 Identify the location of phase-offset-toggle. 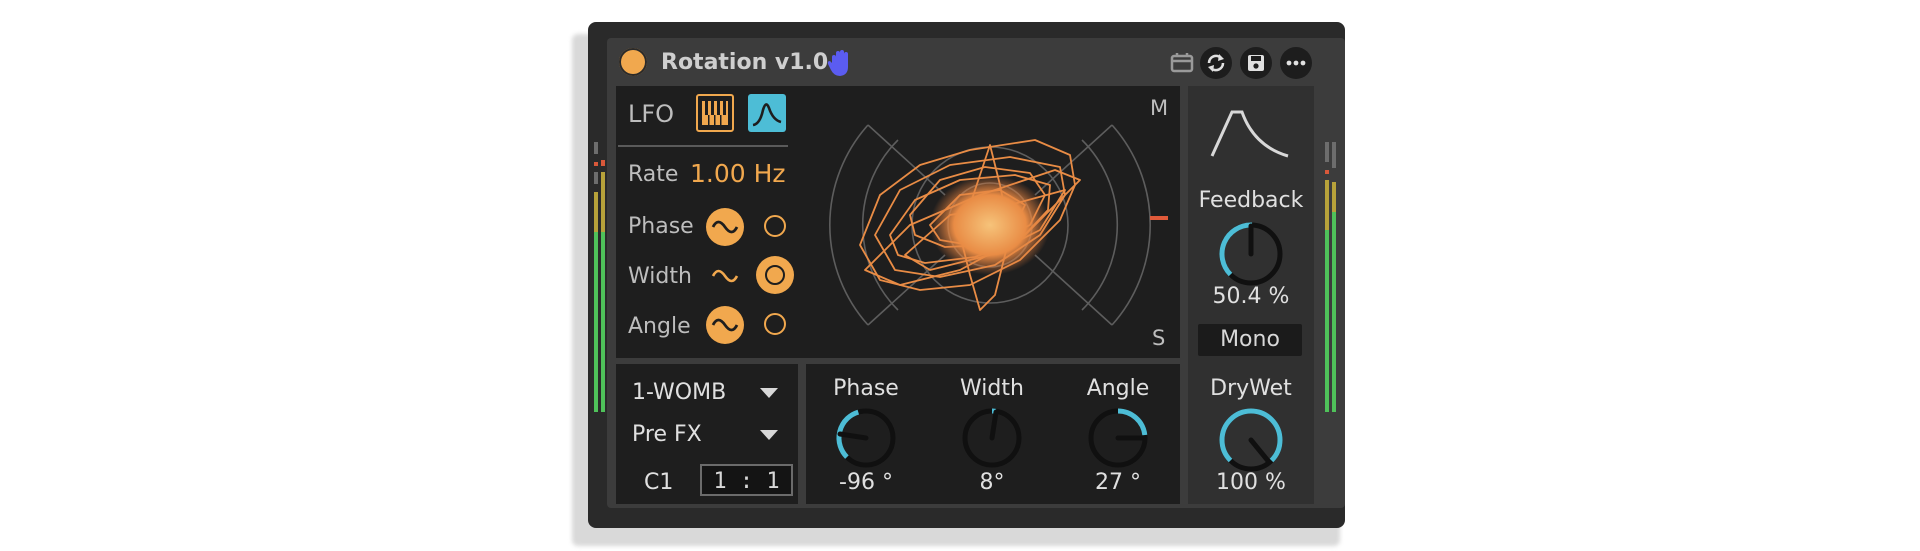
(775, 226).